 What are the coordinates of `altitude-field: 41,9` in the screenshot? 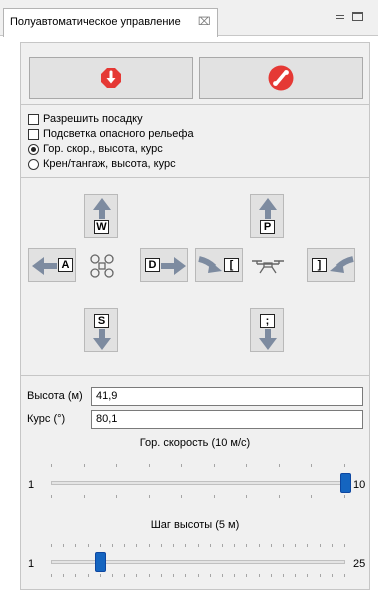 It's located at (227, 396).